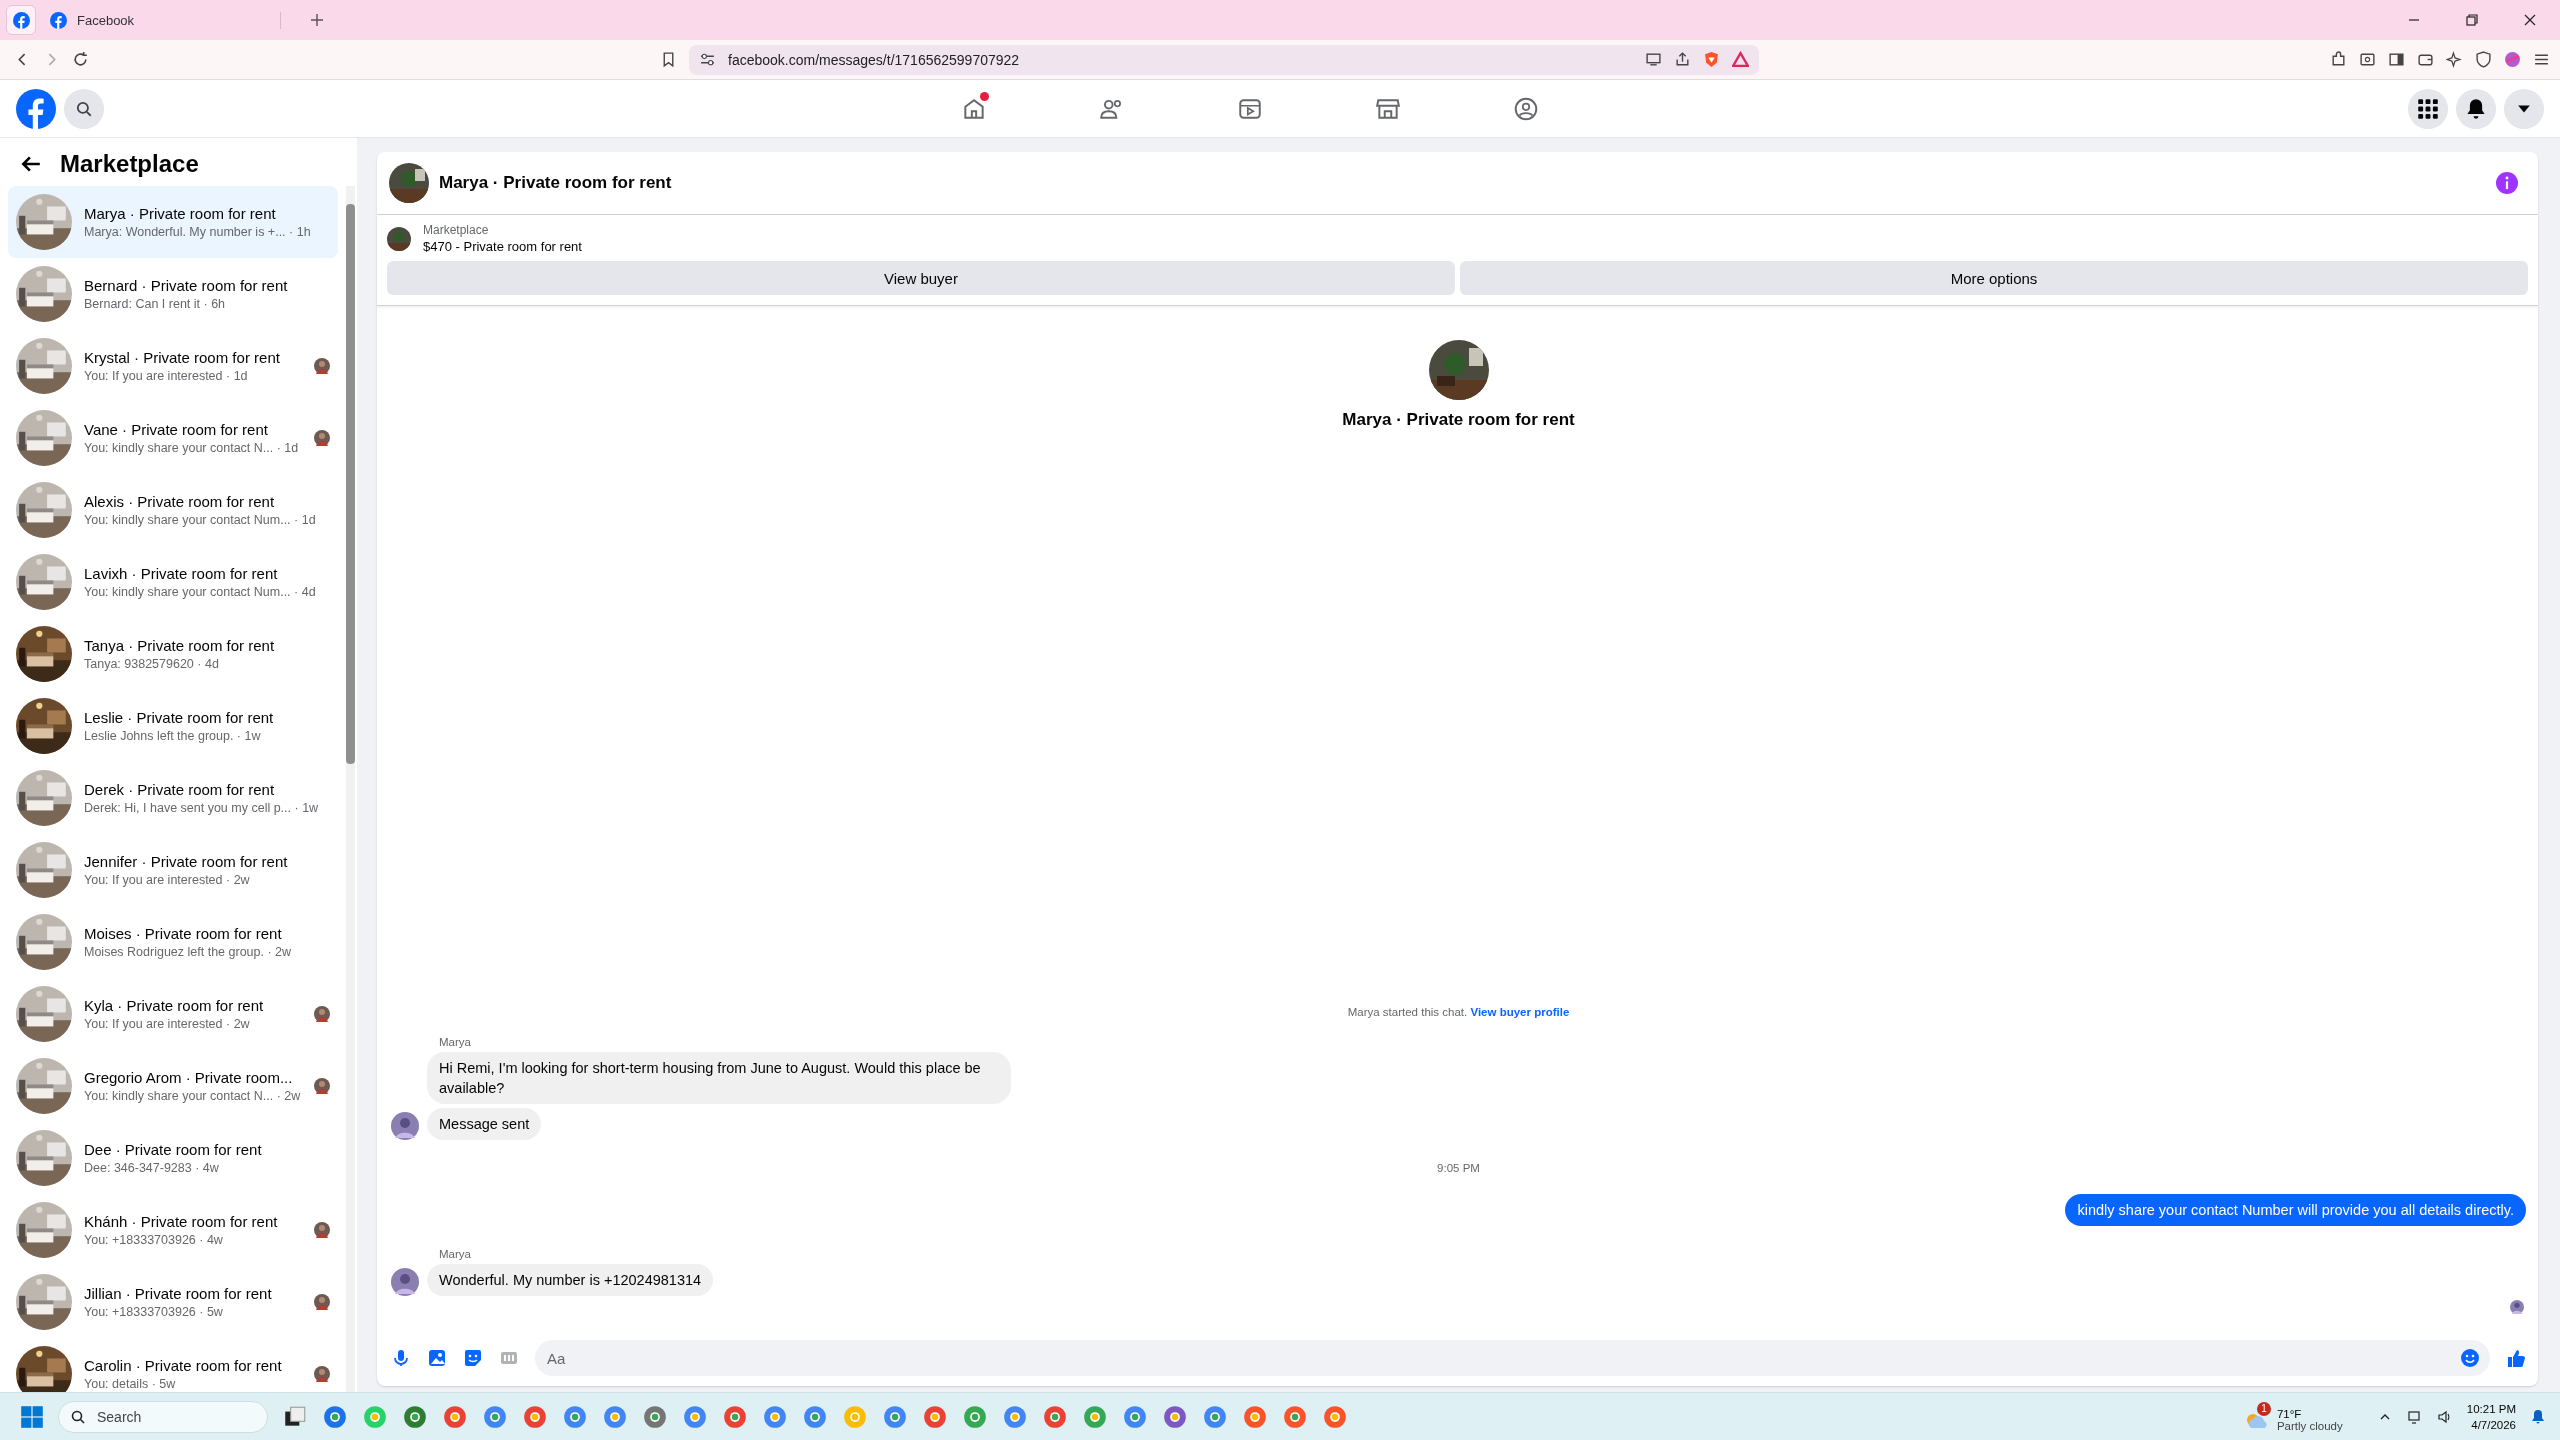 This screenshot has width=2560, height=1440. Describe the element at coordinates (173, 438) in the screenshot. I see `conversation-item: Vane · Private room for rent You: kindly share your contact N... · 1d` at that location.